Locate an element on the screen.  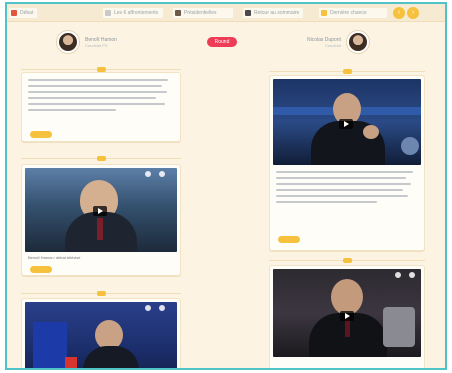
calendar-icon is located at coordinates (108, 13).